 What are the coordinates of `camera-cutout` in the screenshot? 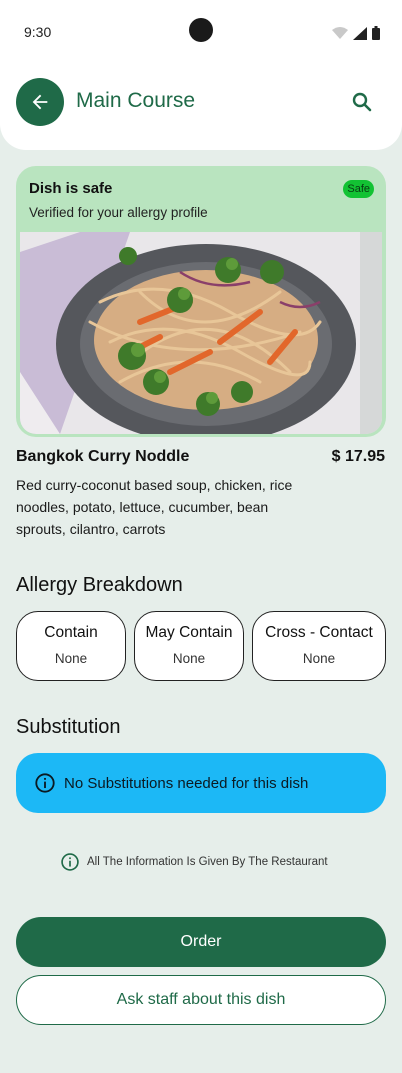 It's located at (201, 30).